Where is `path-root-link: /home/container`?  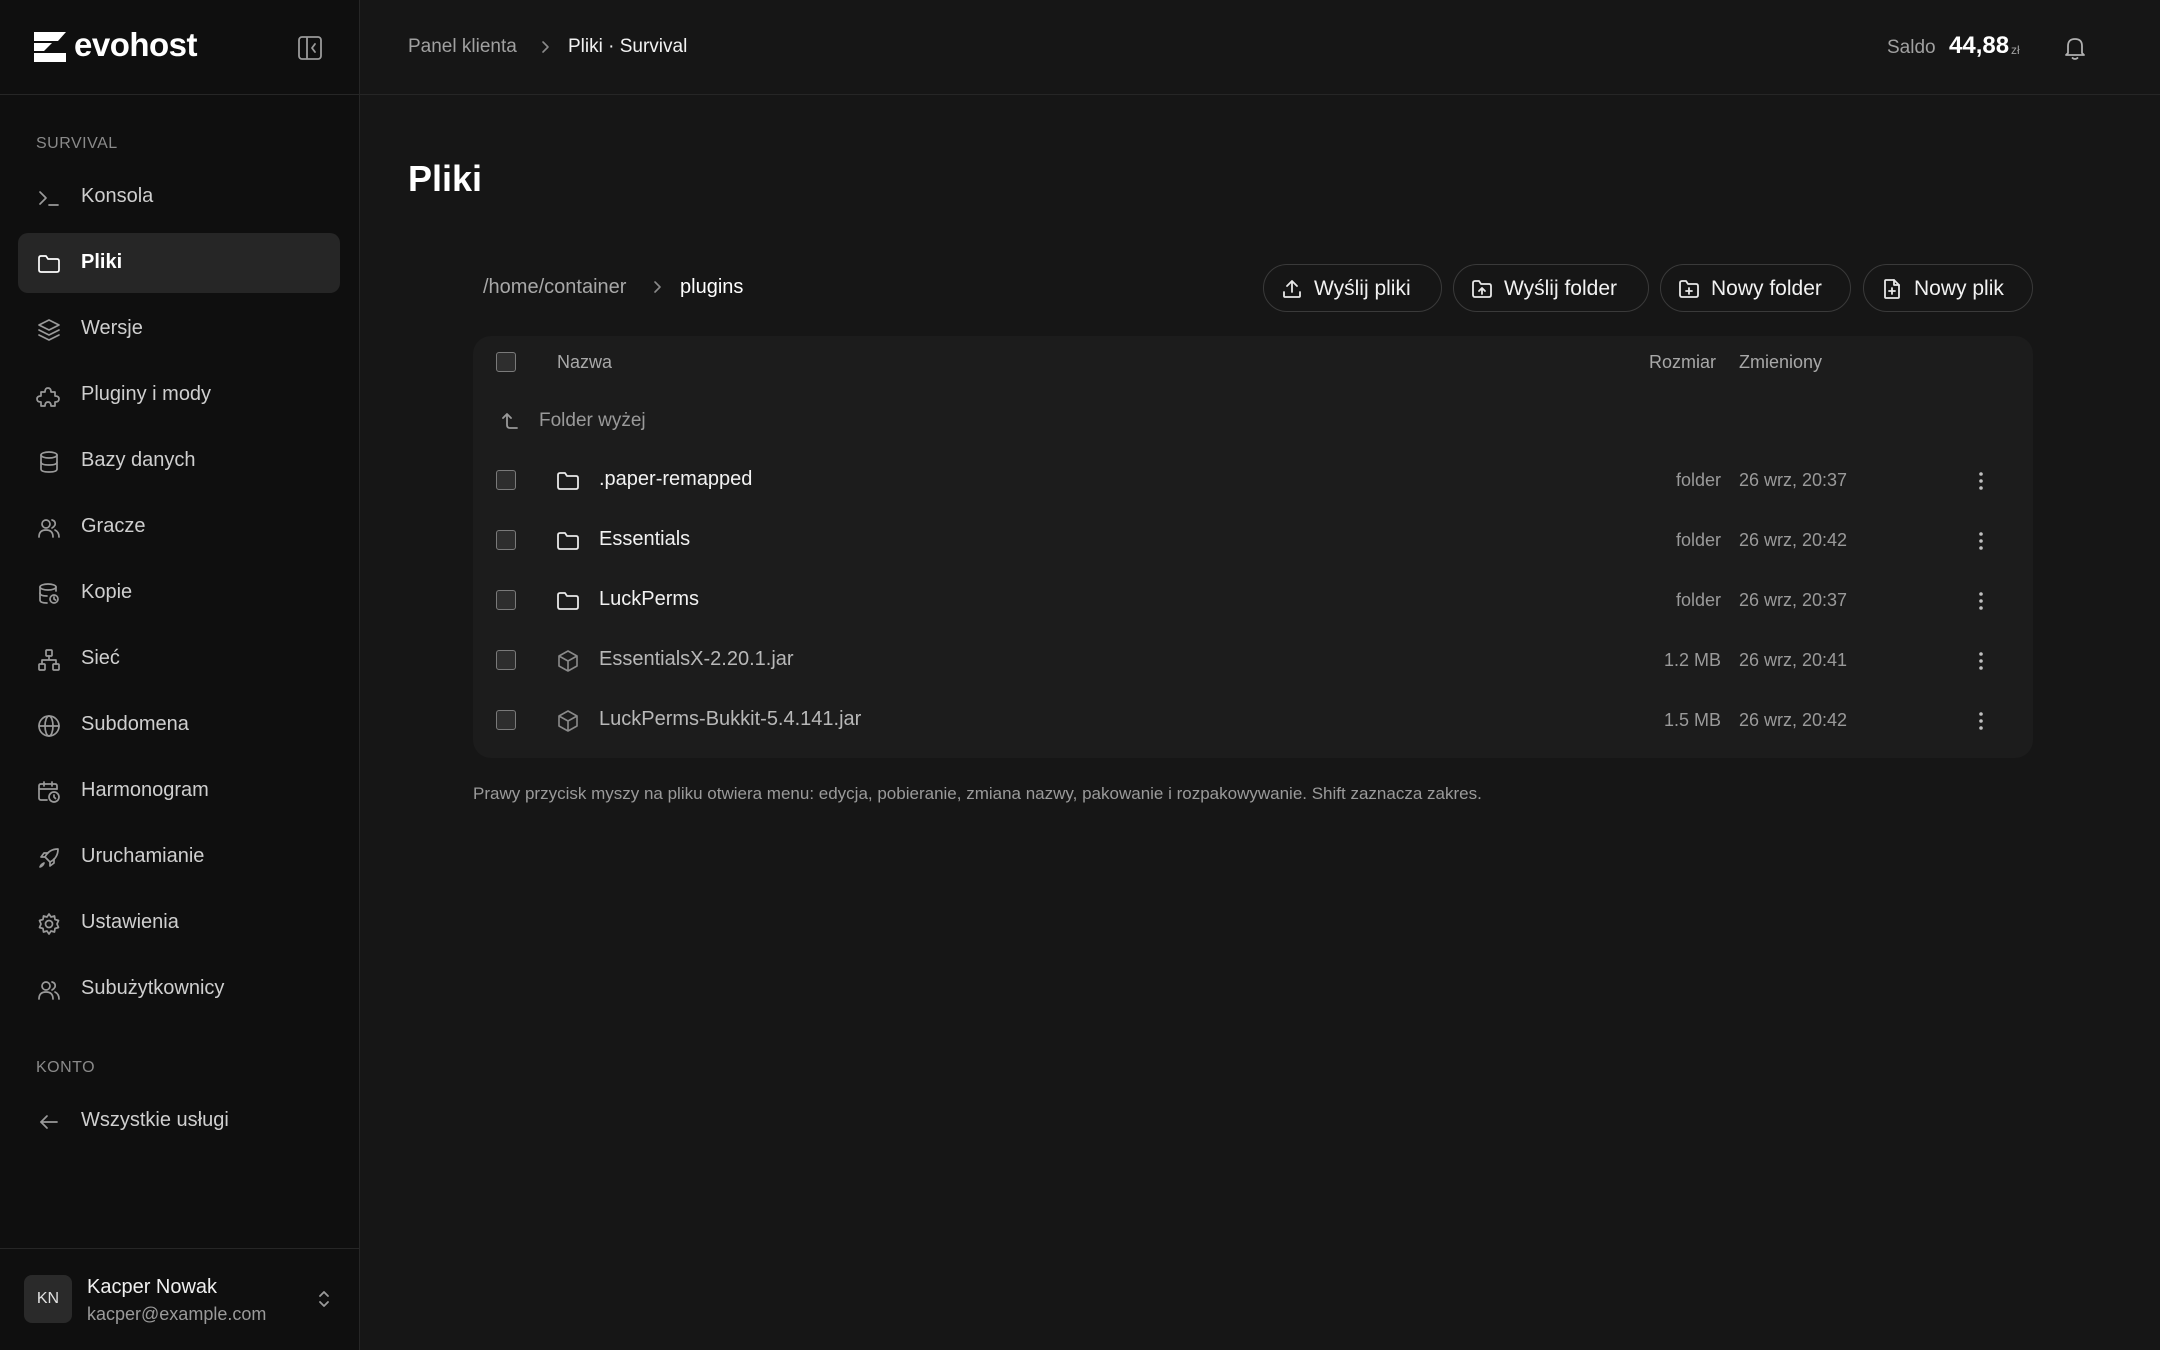 path-root-link: /home/container is located at coordinates (554, 287).